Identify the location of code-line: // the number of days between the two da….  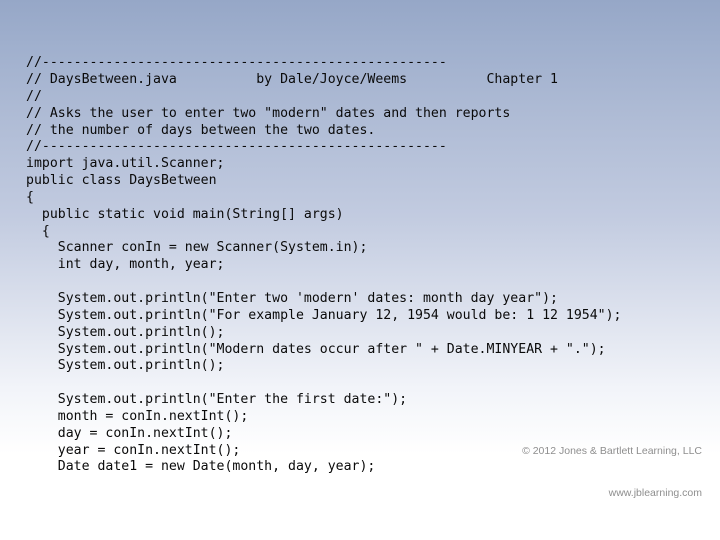
(201, 130).